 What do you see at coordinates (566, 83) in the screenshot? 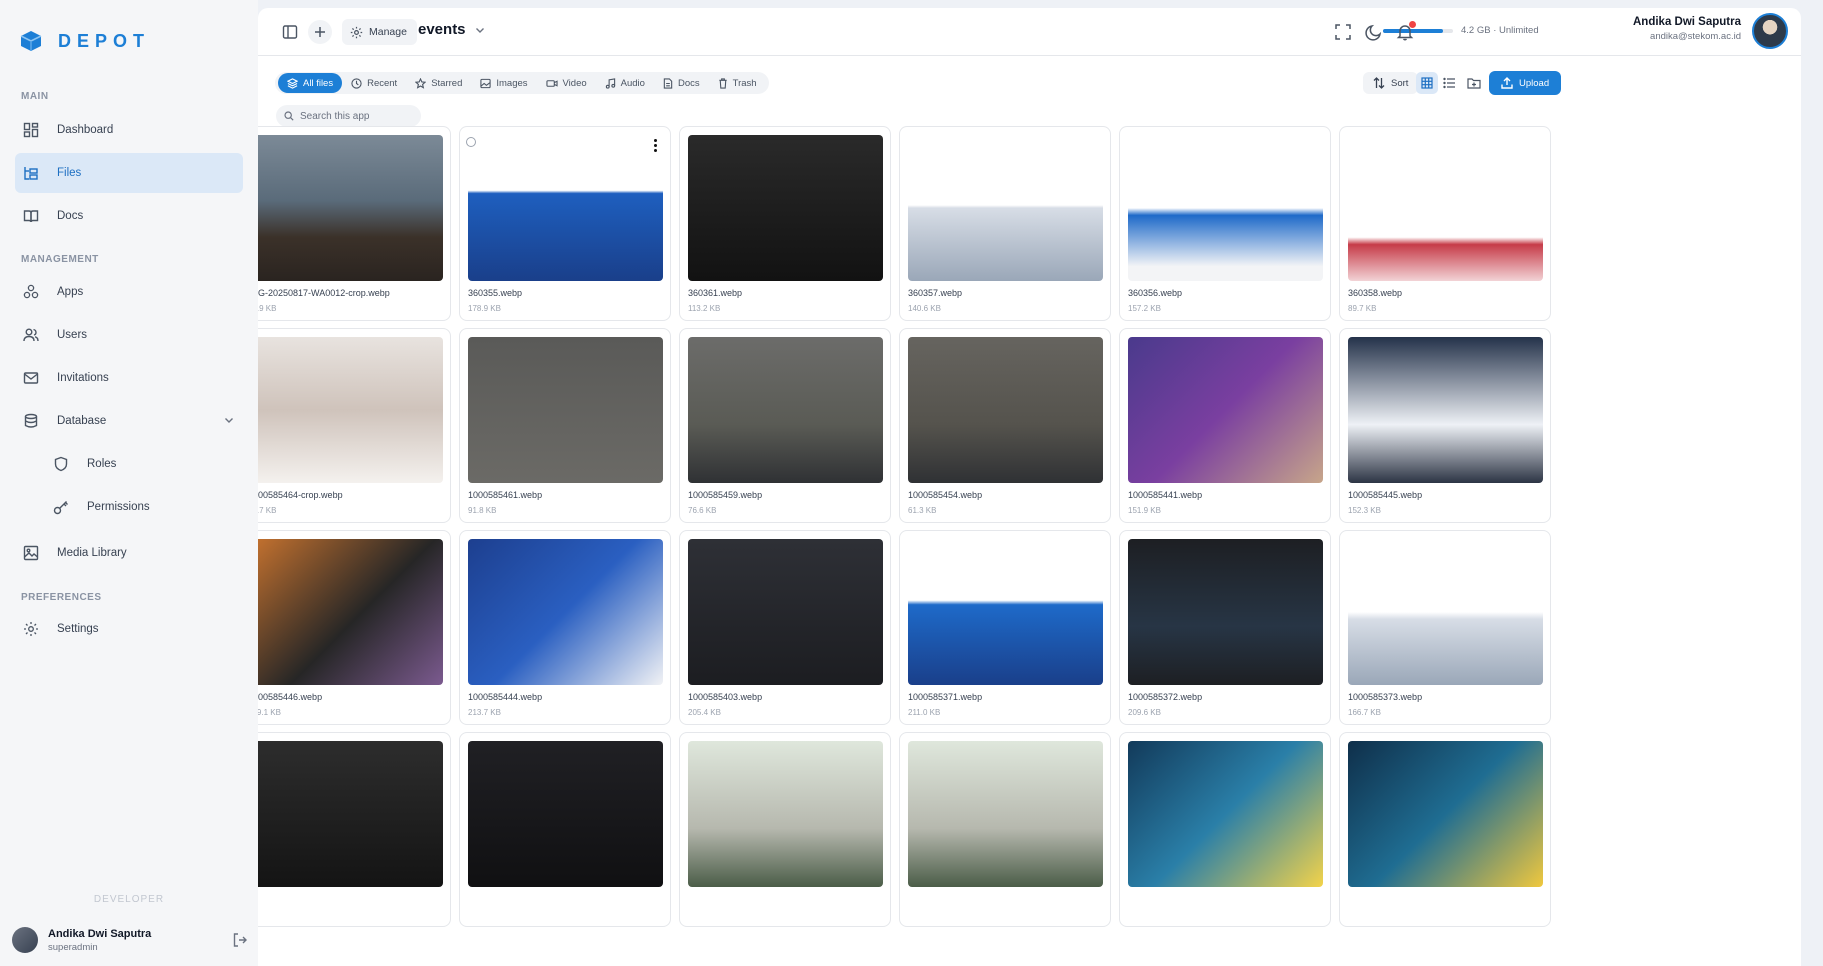
I see `tab-video: Video` at bounding box center [566, 83].